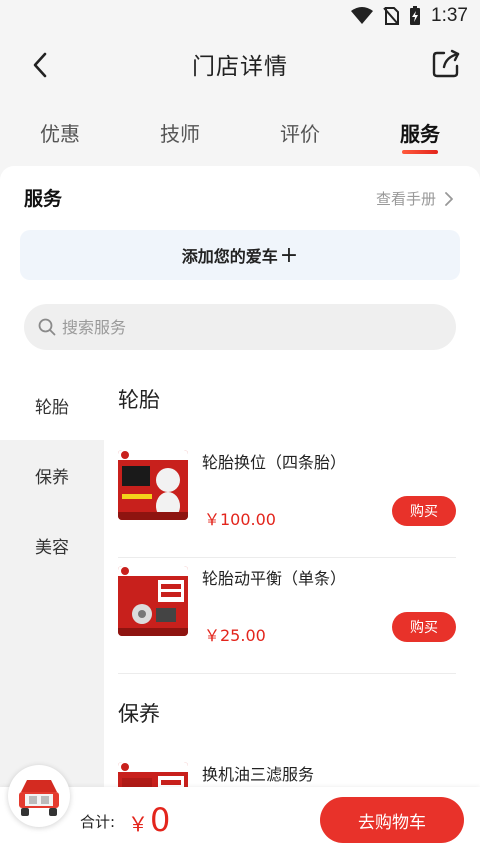  I want to click on search-input, so click(242, 327).